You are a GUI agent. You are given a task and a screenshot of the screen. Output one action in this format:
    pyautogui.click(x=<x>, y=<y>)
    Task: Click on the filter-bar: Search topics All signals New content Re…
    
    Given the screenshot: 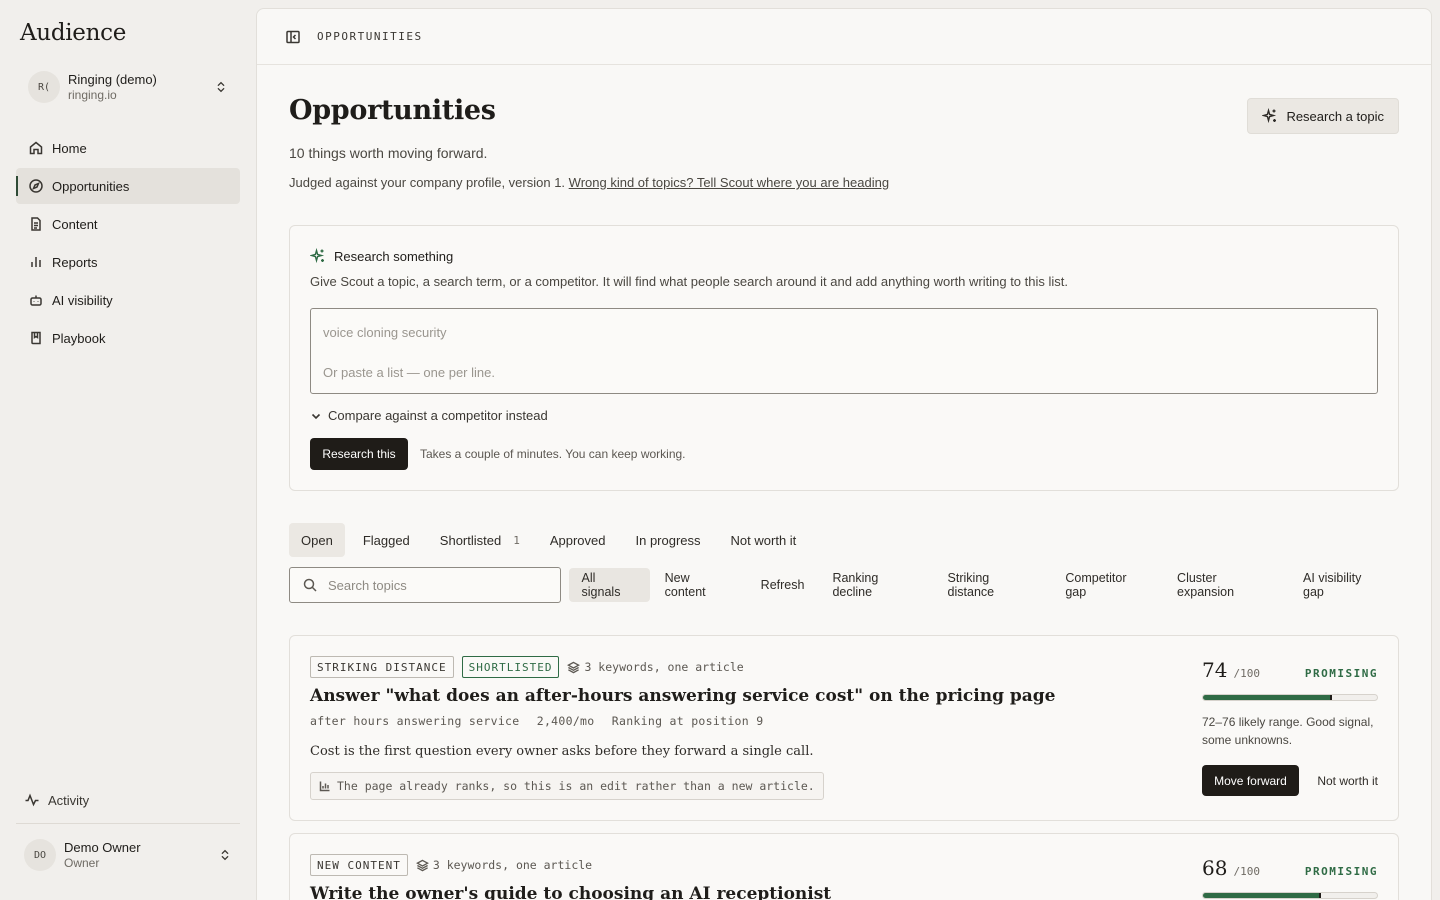 What is the action you would take?
    pyautogui.click(x=844, y=585)
    